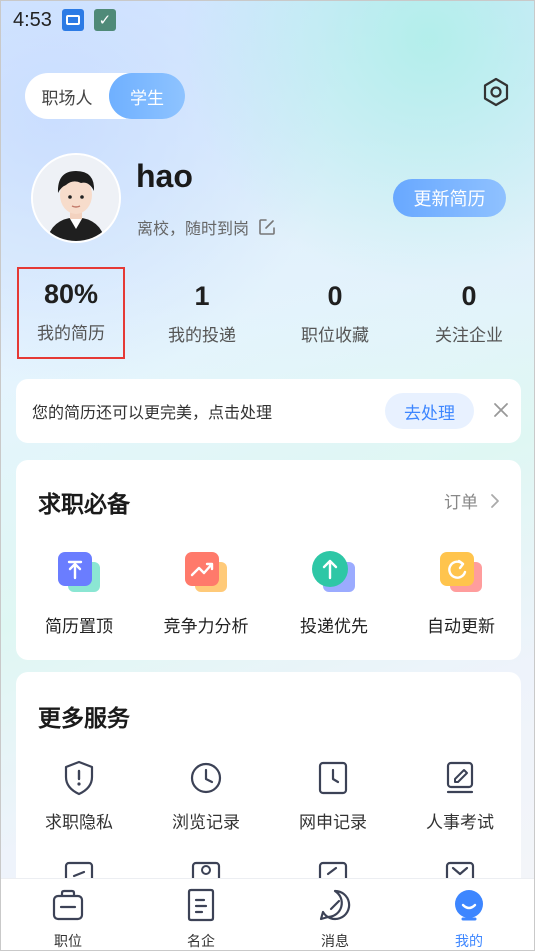 The width and height of the screenshot is (535, 951). I want to click on profile-icon, so click(469, 905).